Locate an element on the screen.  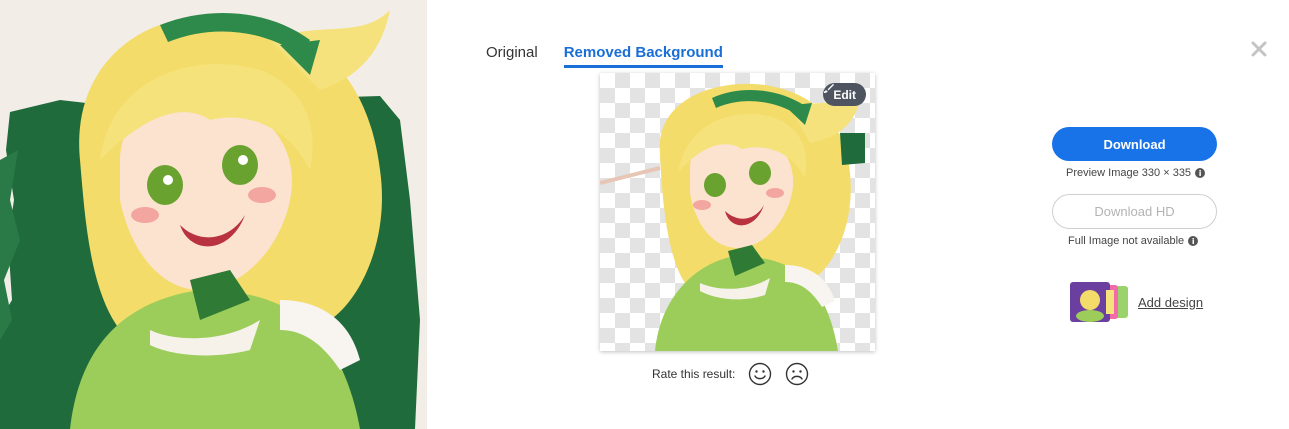
full-image-note-text: Full Image not available is located at coordinates (1126, 241).